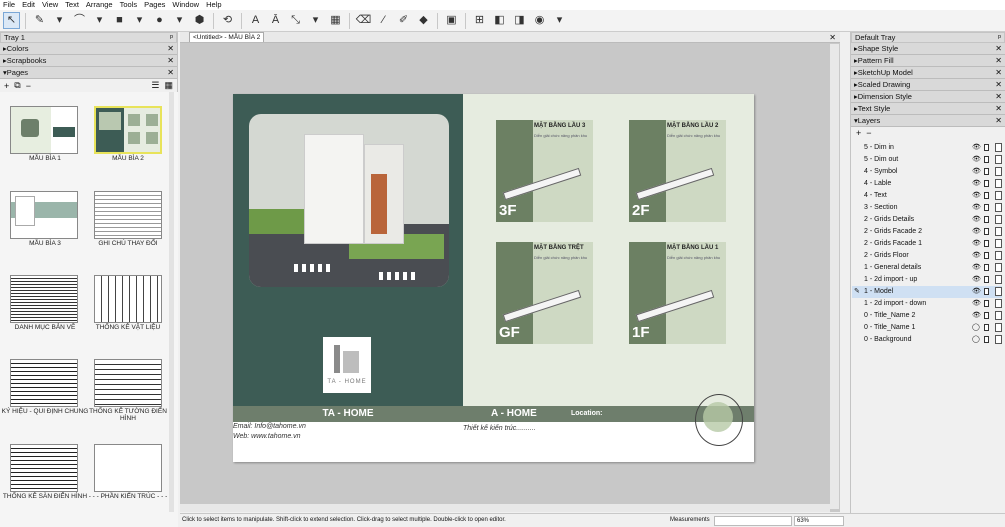 Image resolution: width=1005 pixels, height=527 pixels. What do you see at coordinates (363, 20) in the screenshot?
I see `eraser-tool-icon: ⌫` at bounding box center [363, 20].